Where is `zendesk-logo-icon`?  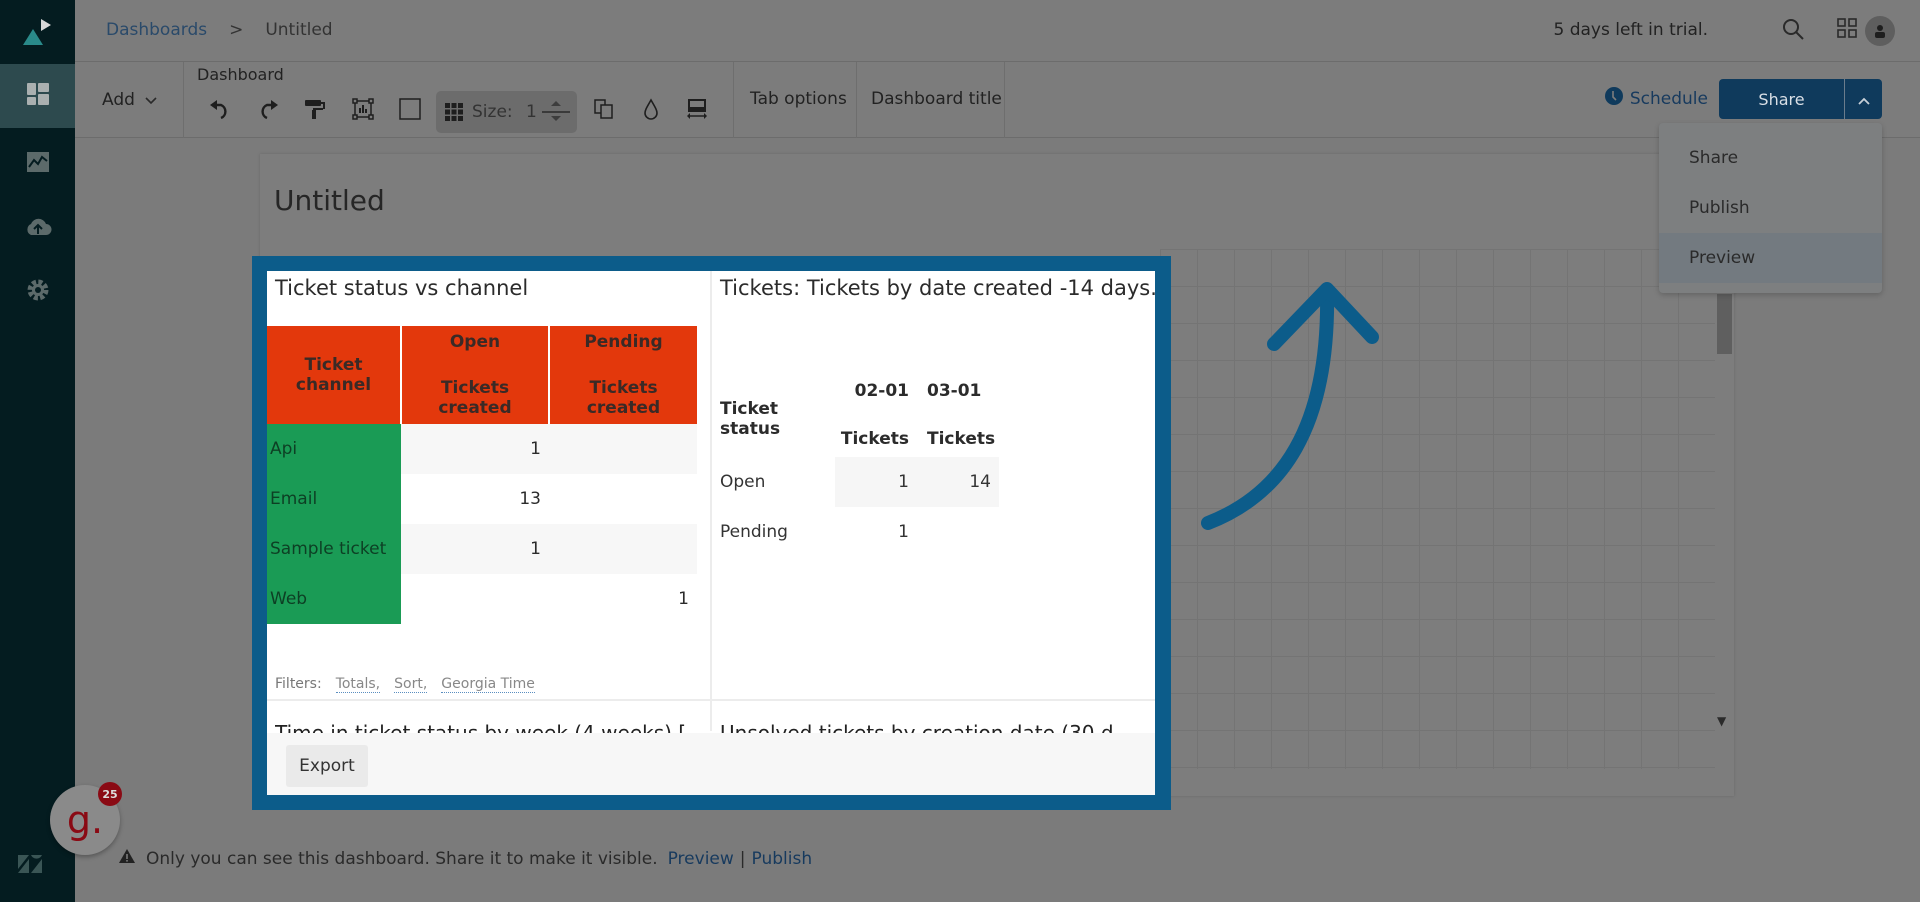
zendesk-logo-icon is located at coordinates (30, 866).